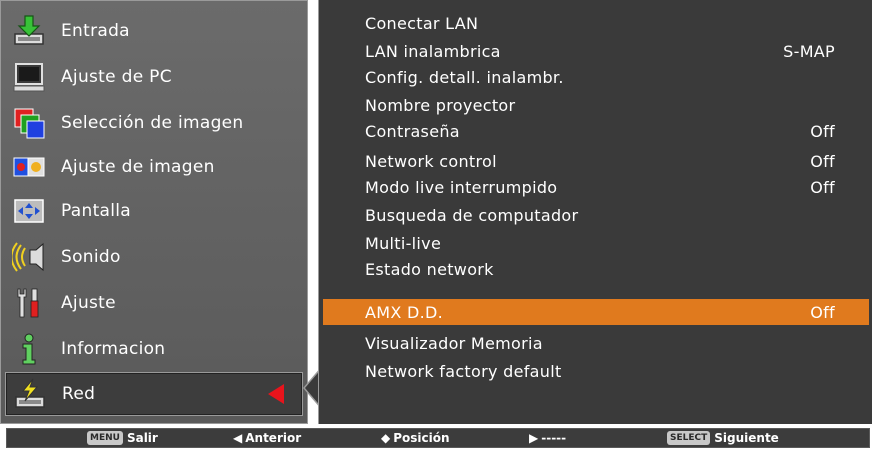  I want to click on screen-arrows-icon, so click(29, 211).